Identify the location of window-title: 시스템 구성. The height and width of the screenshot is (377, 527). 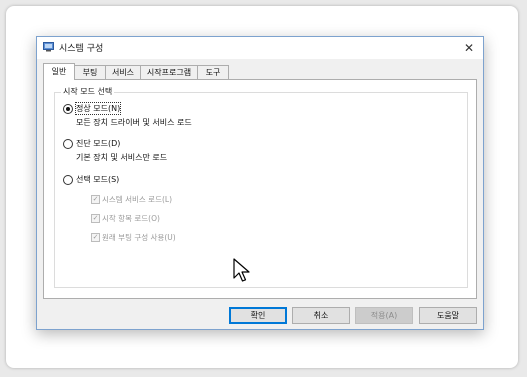
(81, 49).